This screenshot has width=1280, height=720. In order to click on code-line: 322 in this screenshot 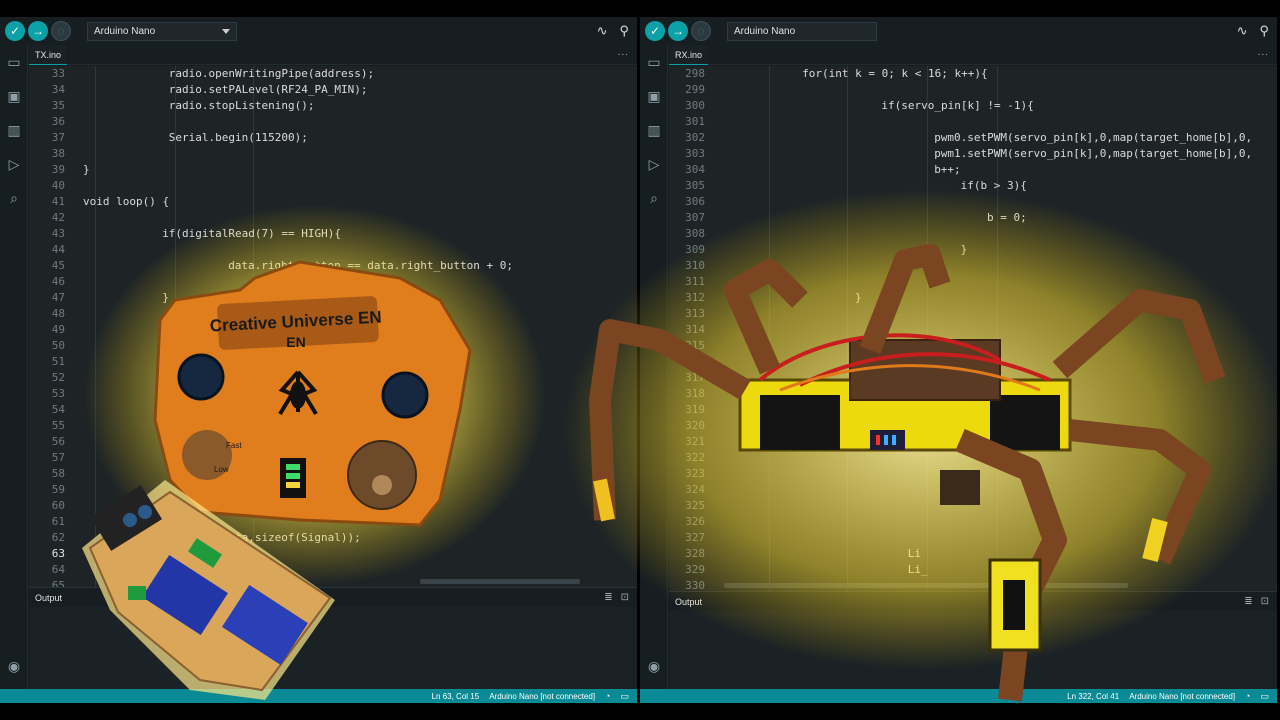, I will do `click(973, 458)`.